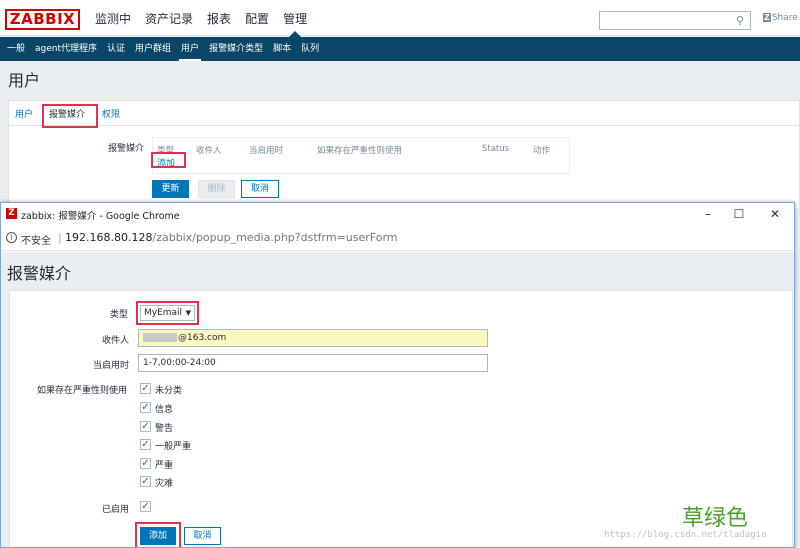 The height and width of the screenshot is (548, 800). I want to click on share-badge-icon: Z, so click(767, 17).